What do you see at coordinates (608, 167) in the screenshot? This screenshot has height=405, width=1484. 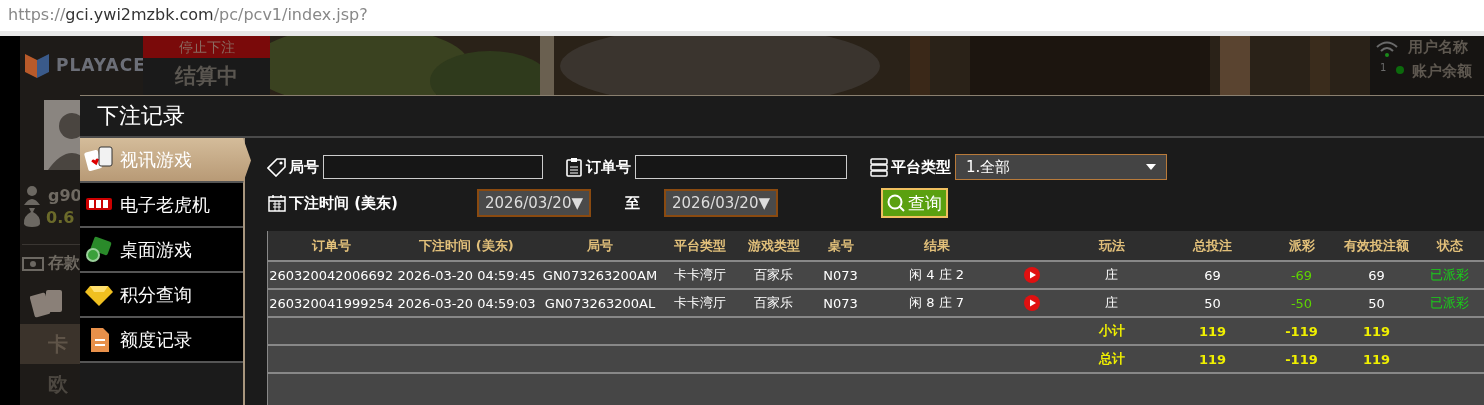 I see `field-label: 订单号` at bounding box center [608, 167].